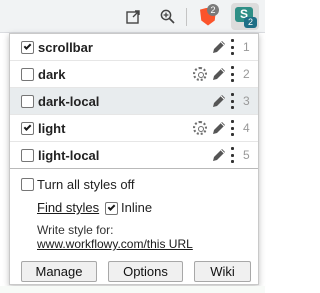 This screenshot has height=293, width=320. I want to click on style-entry-light: light 4, so click(134, 128).